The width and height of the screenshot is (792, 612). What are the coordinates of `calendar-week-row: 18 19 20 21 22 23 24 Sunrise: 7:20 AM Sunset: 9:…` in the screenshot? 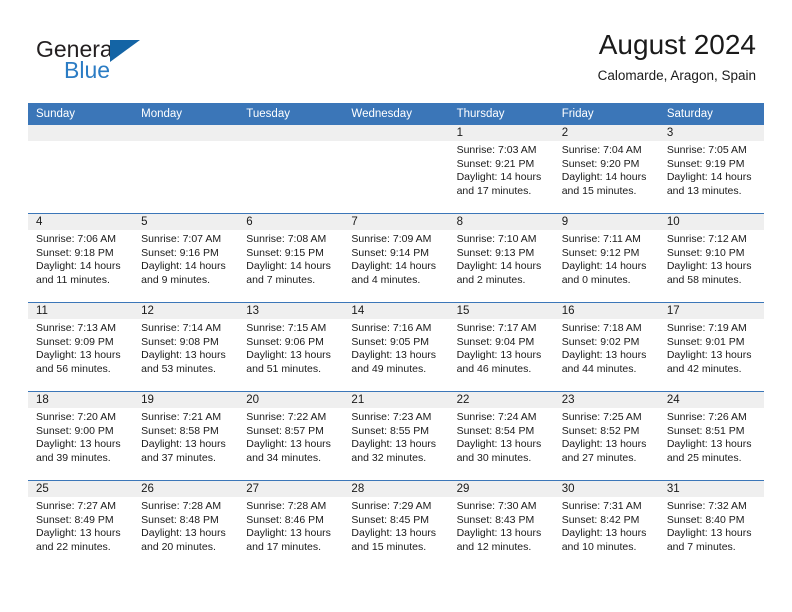 It's located at (396, 435).